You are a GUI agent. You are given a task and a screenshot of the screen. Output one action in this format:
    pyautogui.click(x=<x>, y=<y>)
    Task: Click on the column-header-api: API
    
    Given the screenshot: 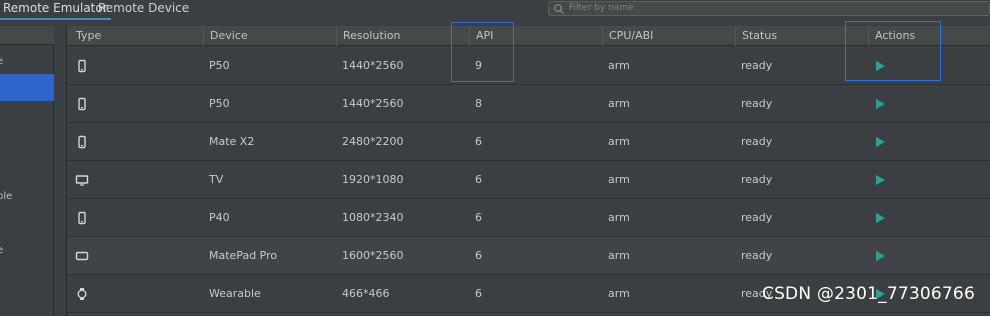 What is the action you would take?
    pyautogui.click(x=481, y=36)
    